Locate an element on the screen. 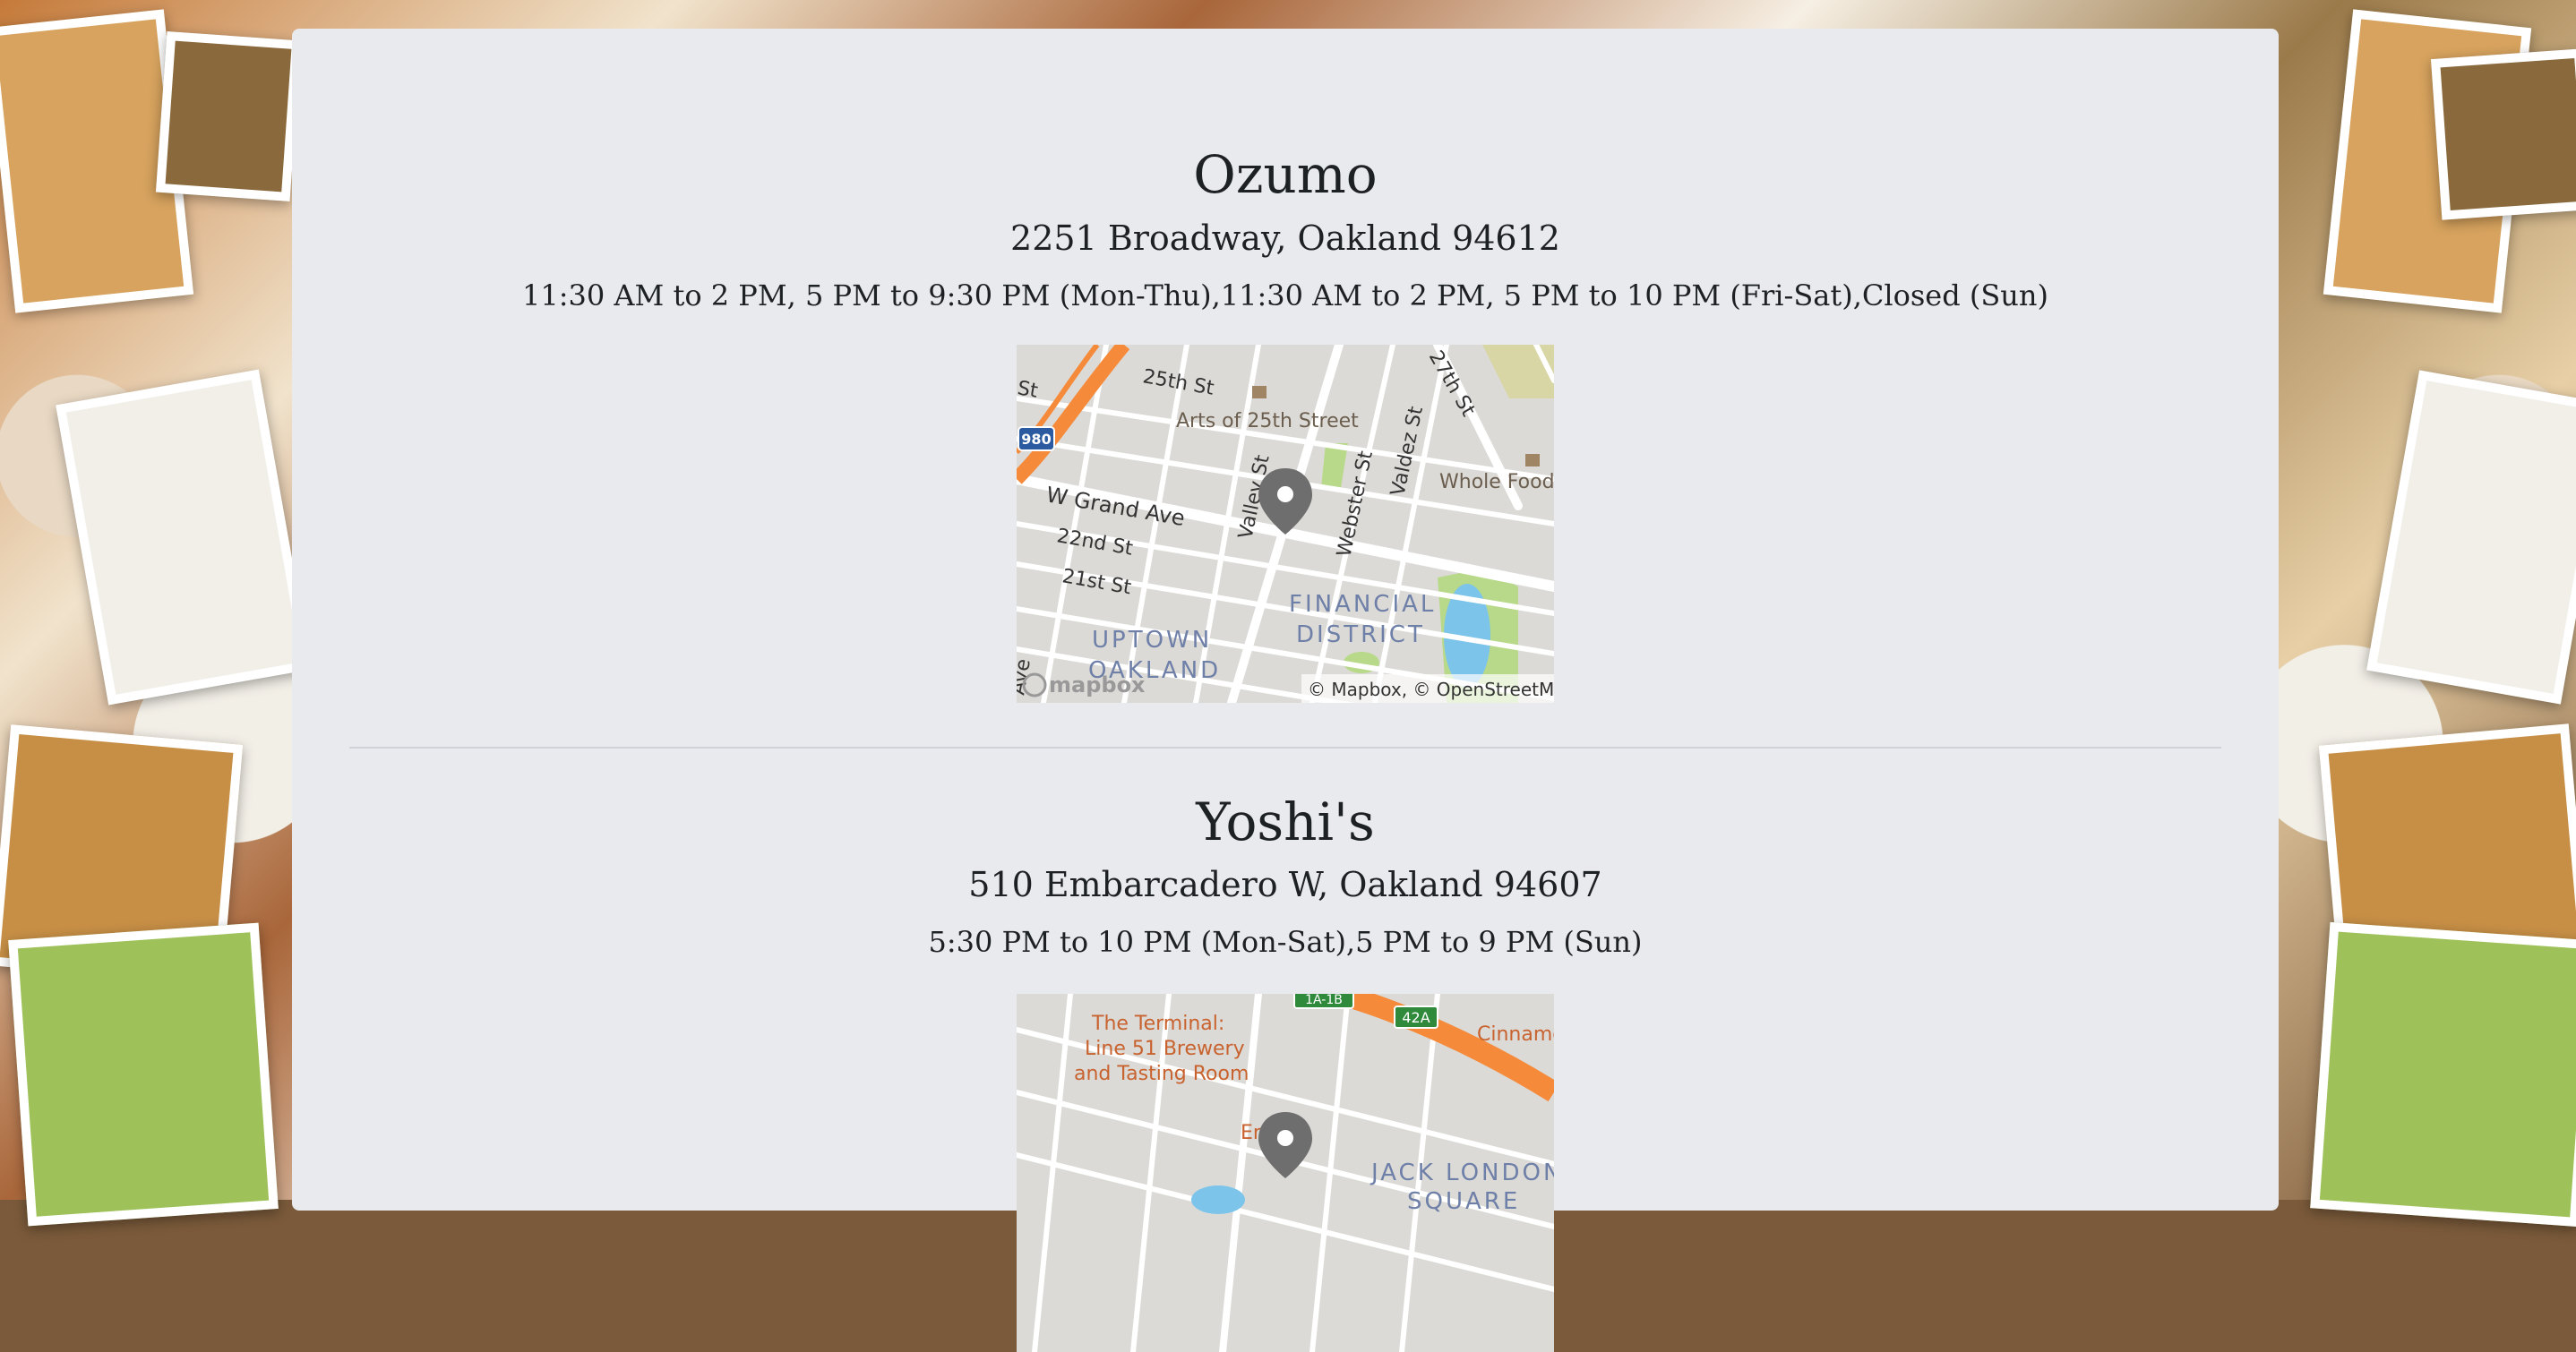 The width and height of the screenshot is (2576, 1352). map-attribution: © Mapbox, © OpenStreetMap is located at coordinates (1431, 690).